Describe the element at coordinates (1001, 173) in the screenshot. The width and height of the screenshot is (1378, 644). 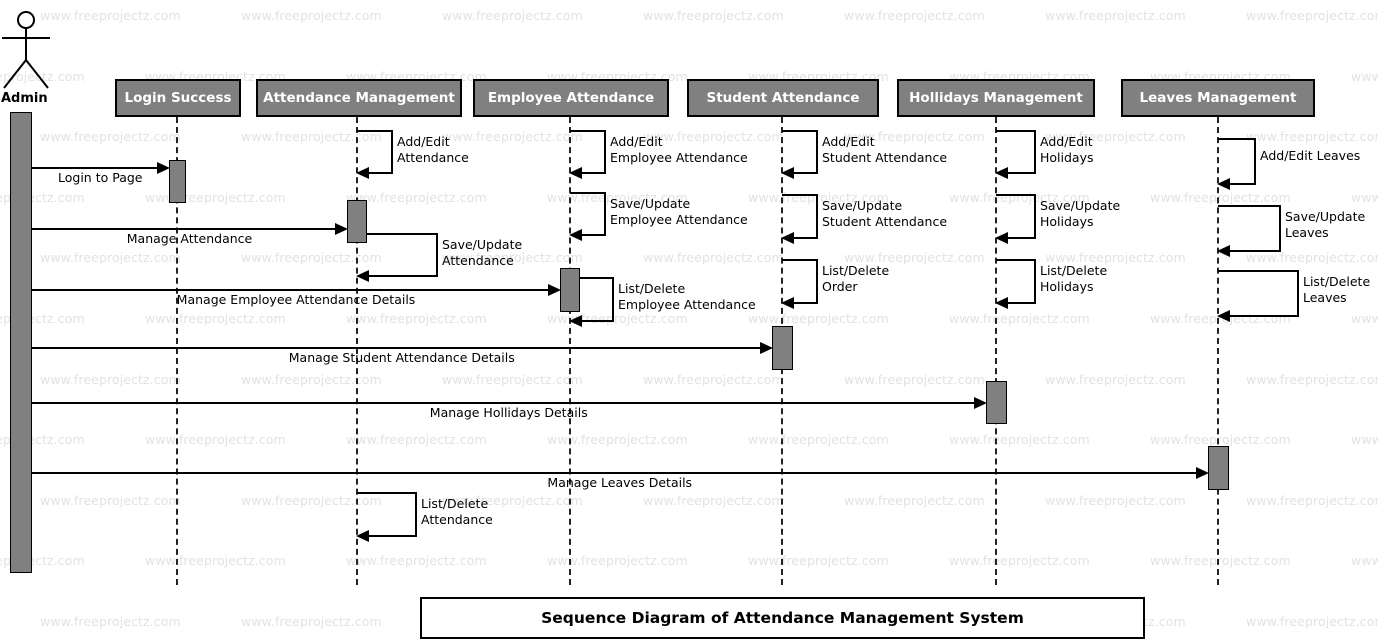
I see `self-message-arrowhead-hm_add_edit` at that location.